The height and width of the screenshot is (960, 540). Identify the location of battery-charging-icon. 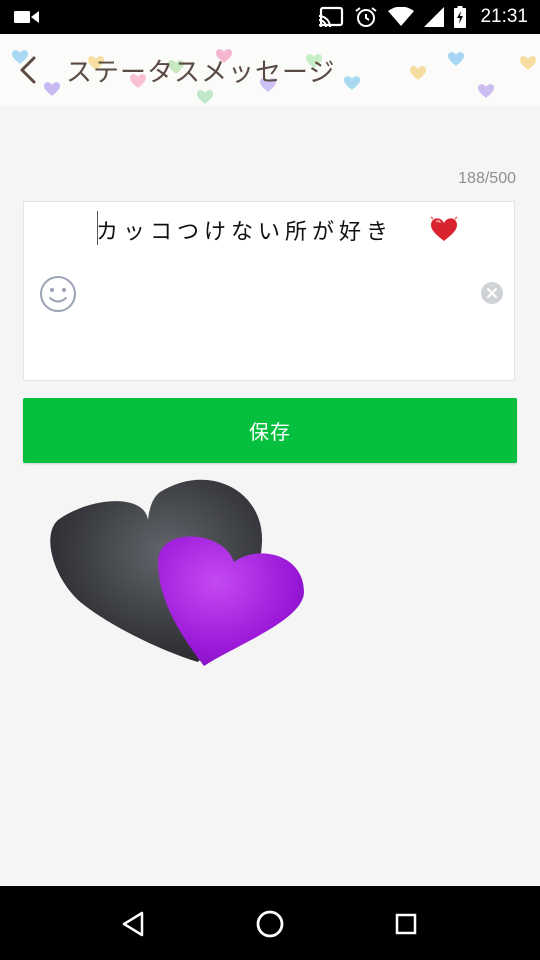
(460, 17).